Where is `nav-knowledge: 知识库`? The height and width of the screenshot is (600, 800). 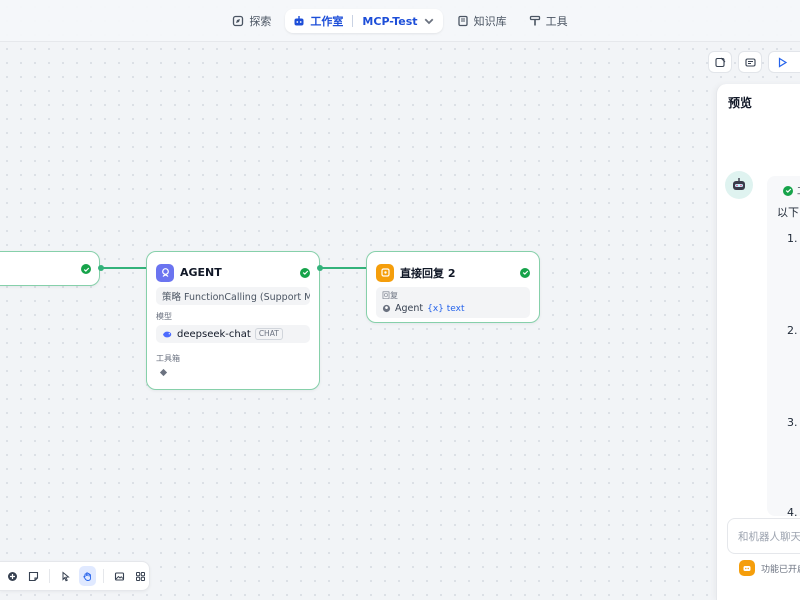 nav-knowledge: 知识库 is located at coordinates (482, 21).